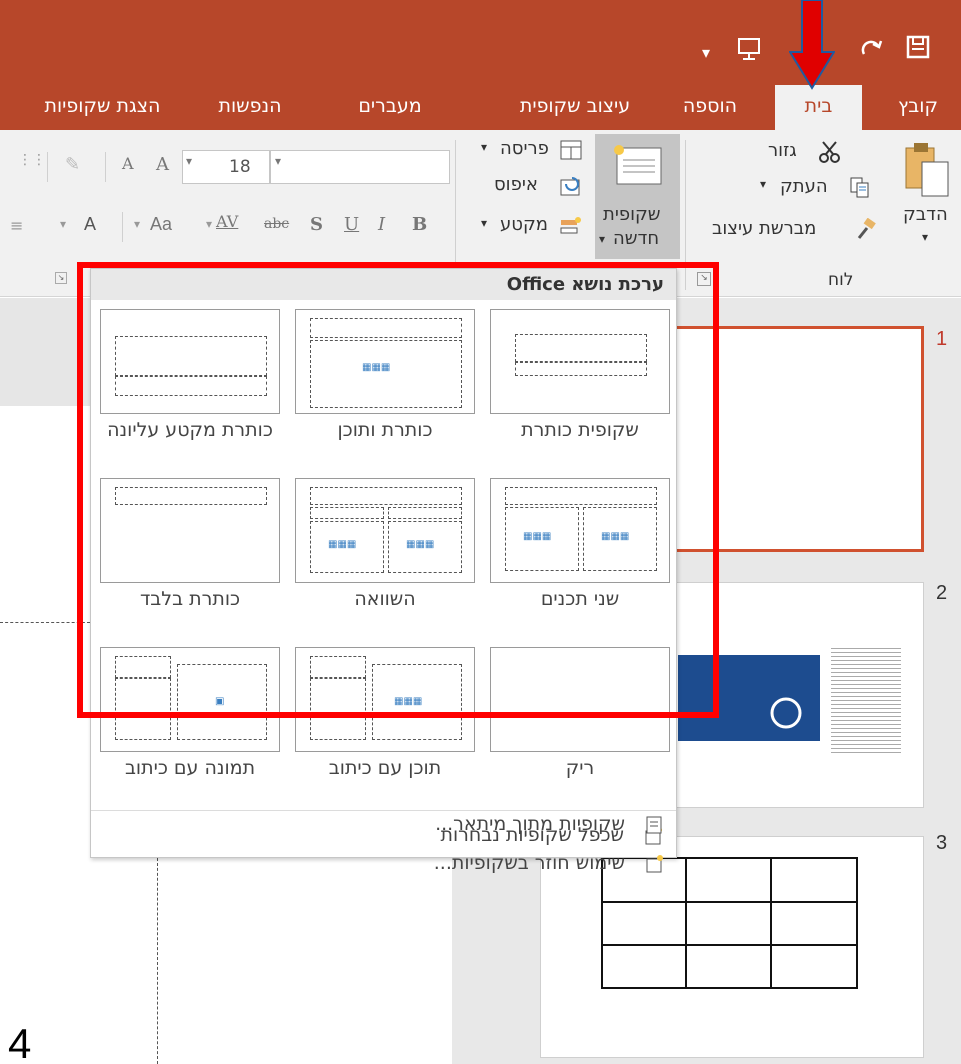 The height and width of the screenshot is (1064, 961). I want to click on paste-dropdown-icon: ▾, so click(925, 237).